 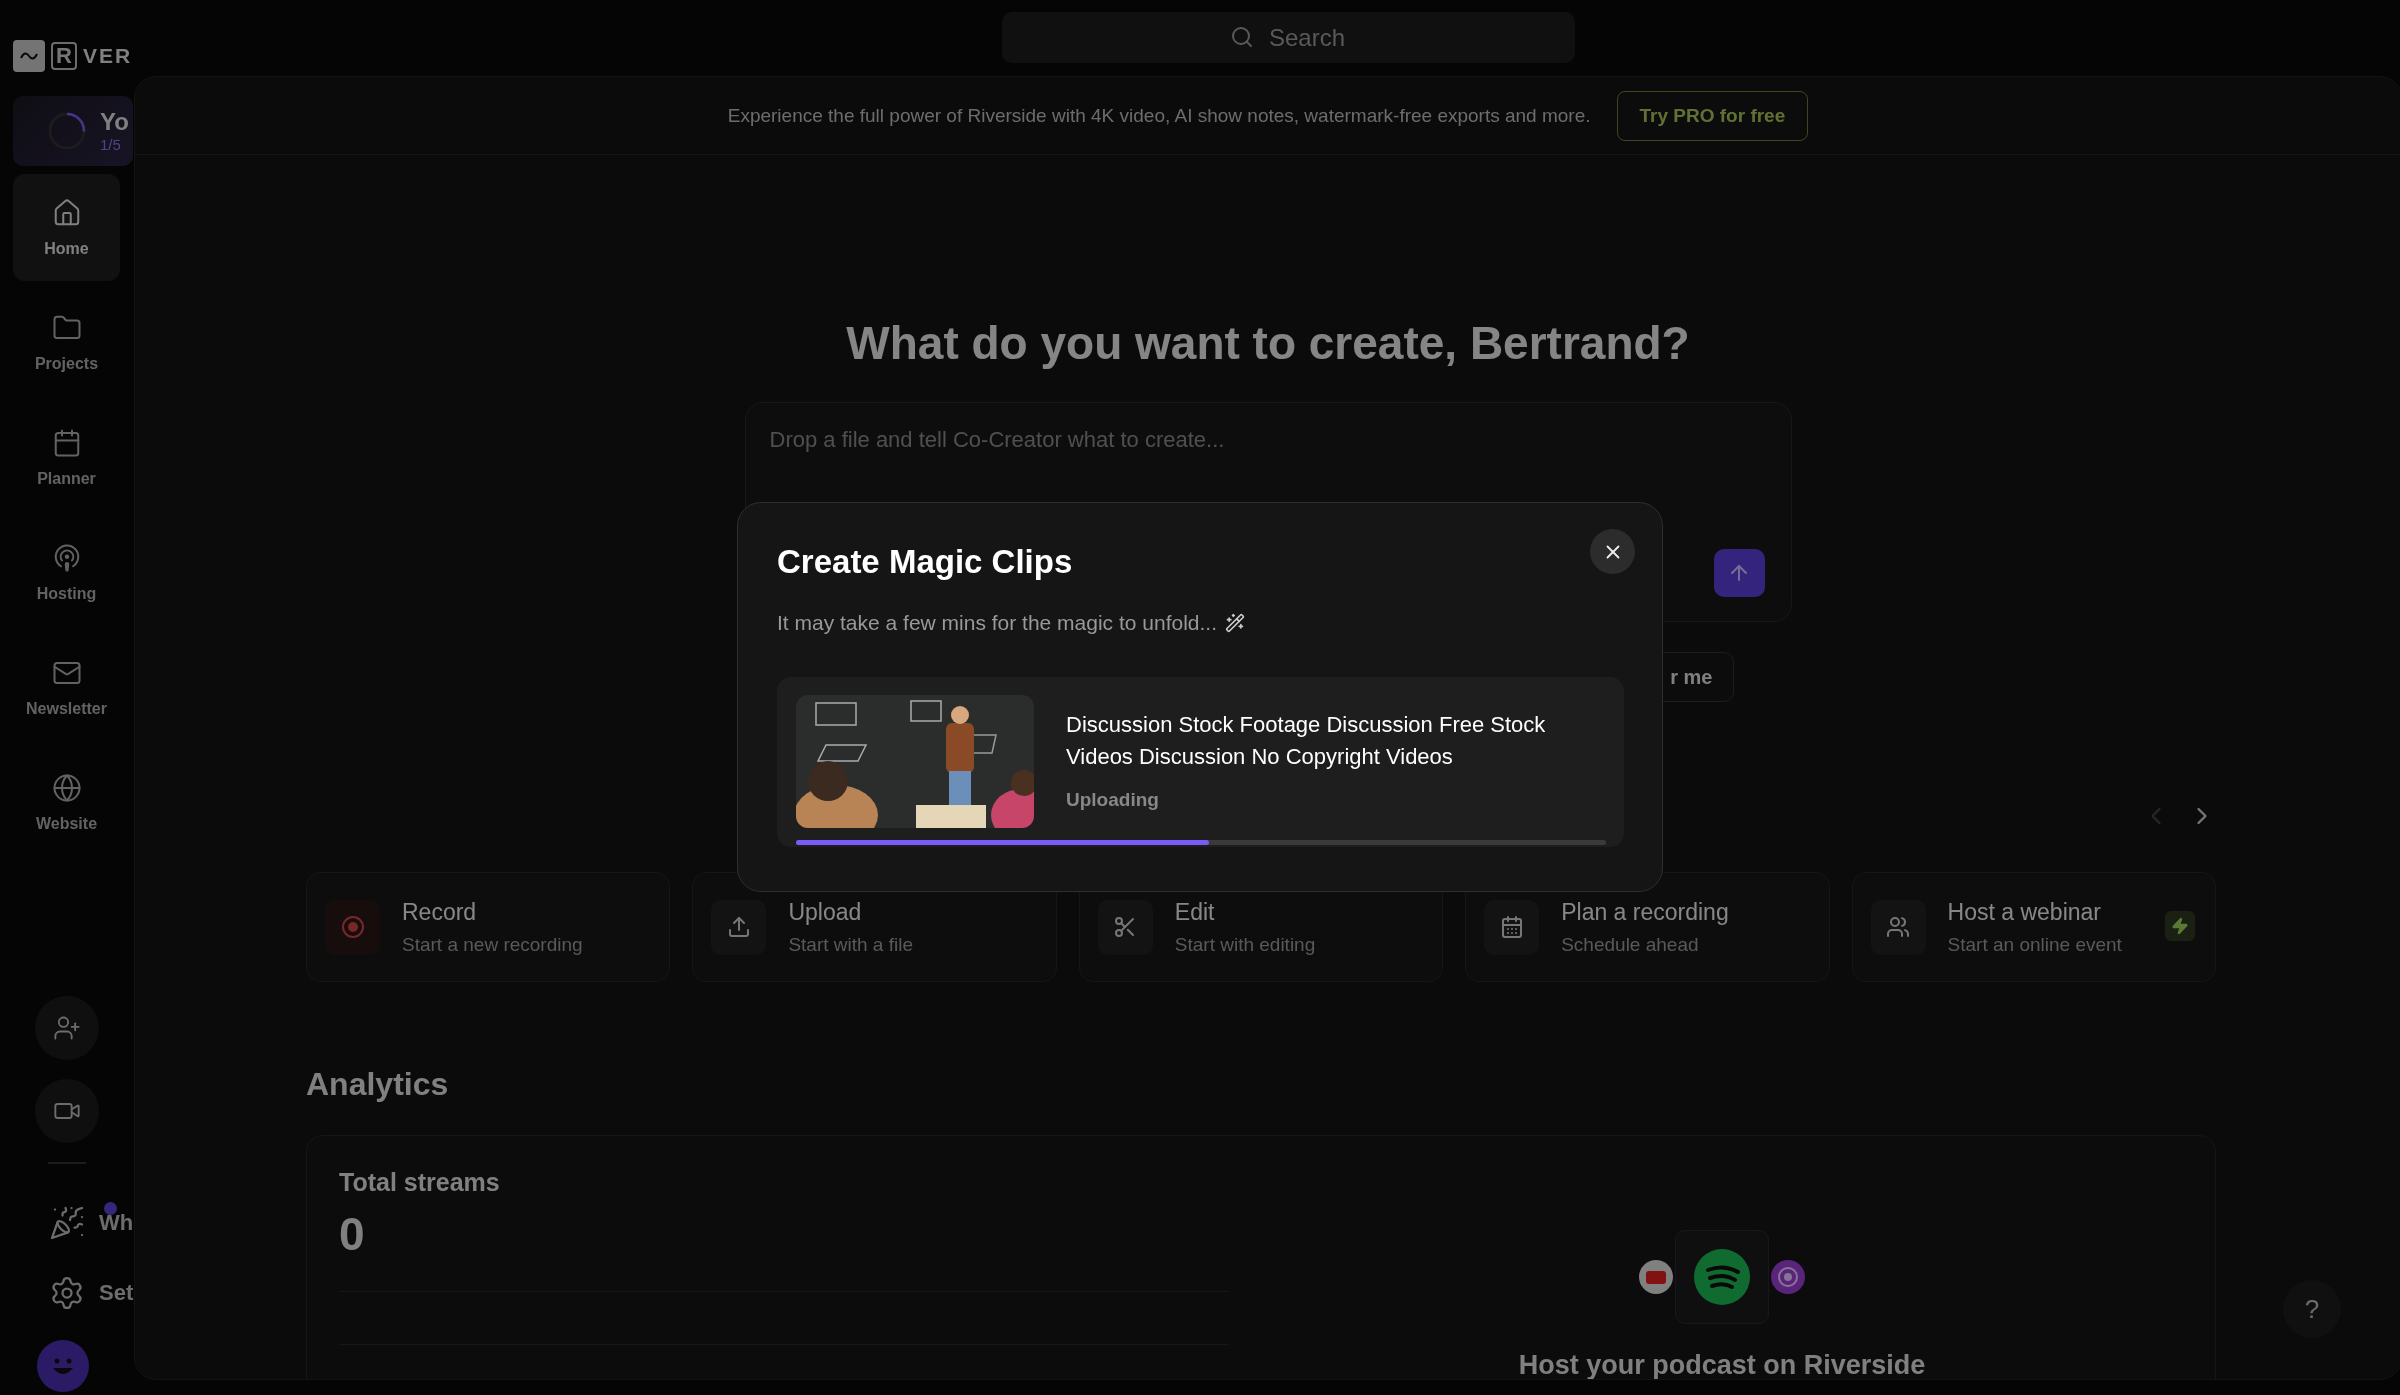 What do you see at coordinates (64, 56) in the screenshot?
I see `logo-mark: R` at bounding box center [64, 56].